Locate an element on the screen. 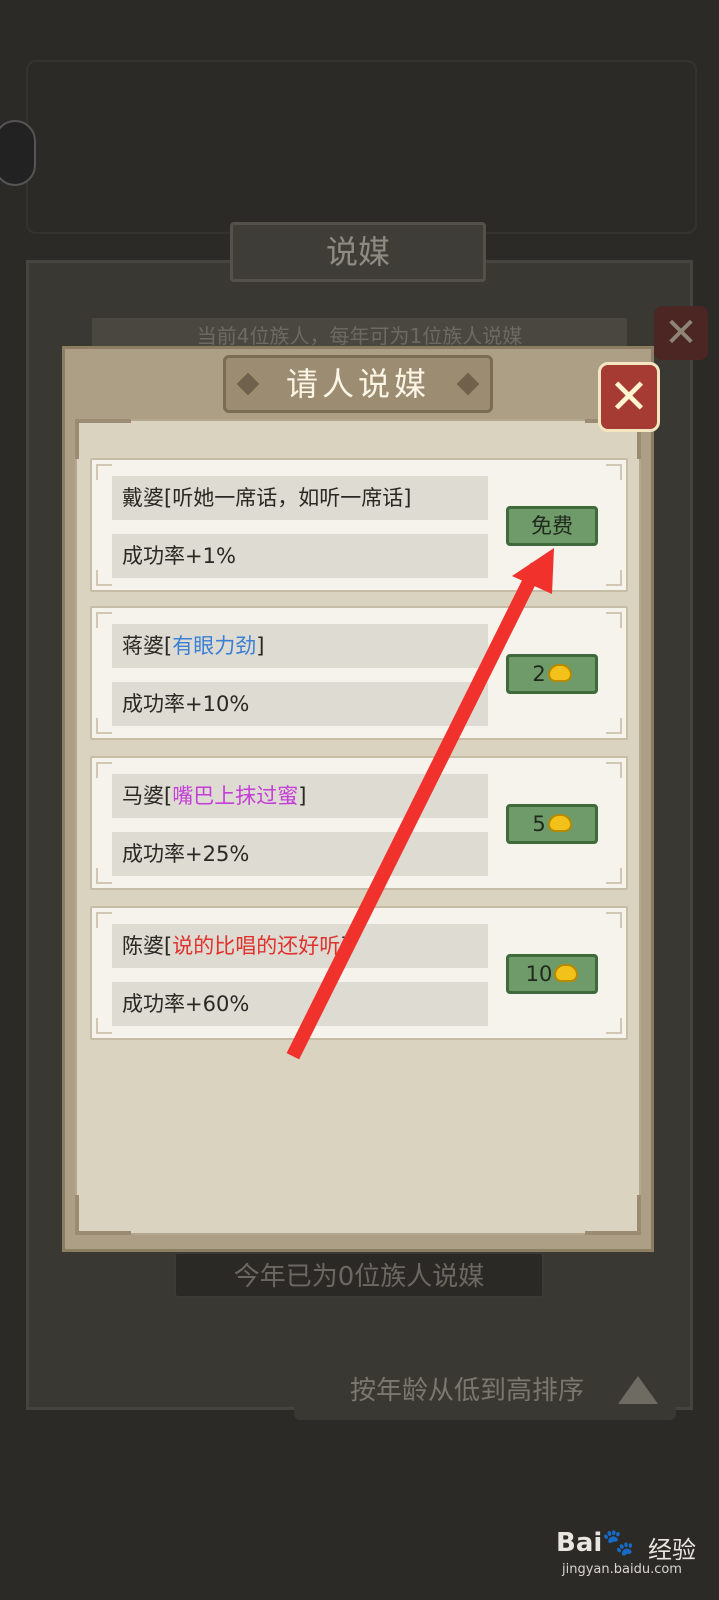 Image resolution: width=719 pixels, height=1600 pixels. watermark-brand: Bai🐾 is located at coordinates (595, 1543).